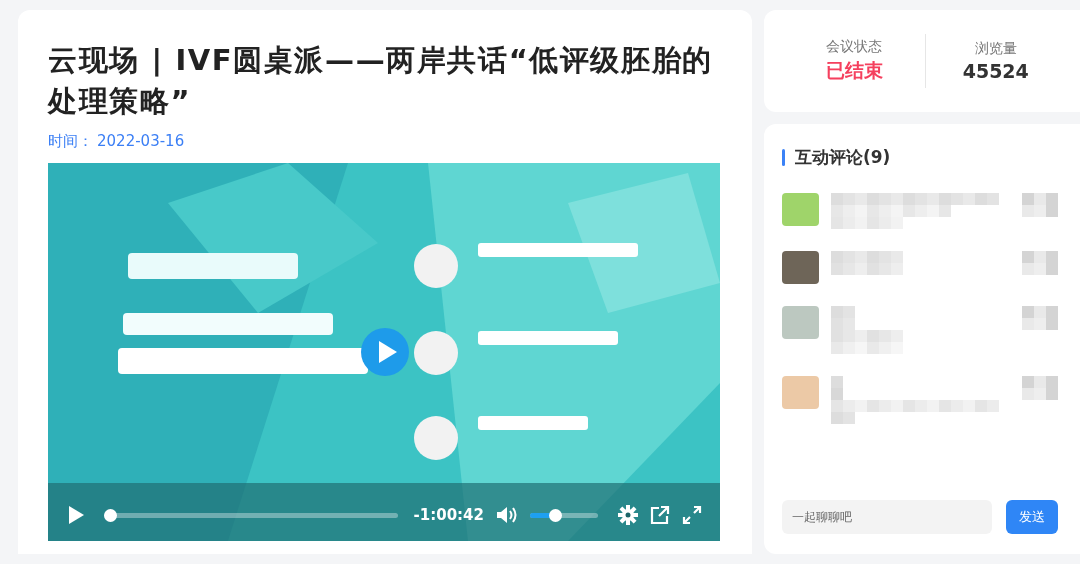  What do you see at coordinates (995, 49) in the screenshot?
I see `stat-label: 浏览量` at bounding box center [995, 49].